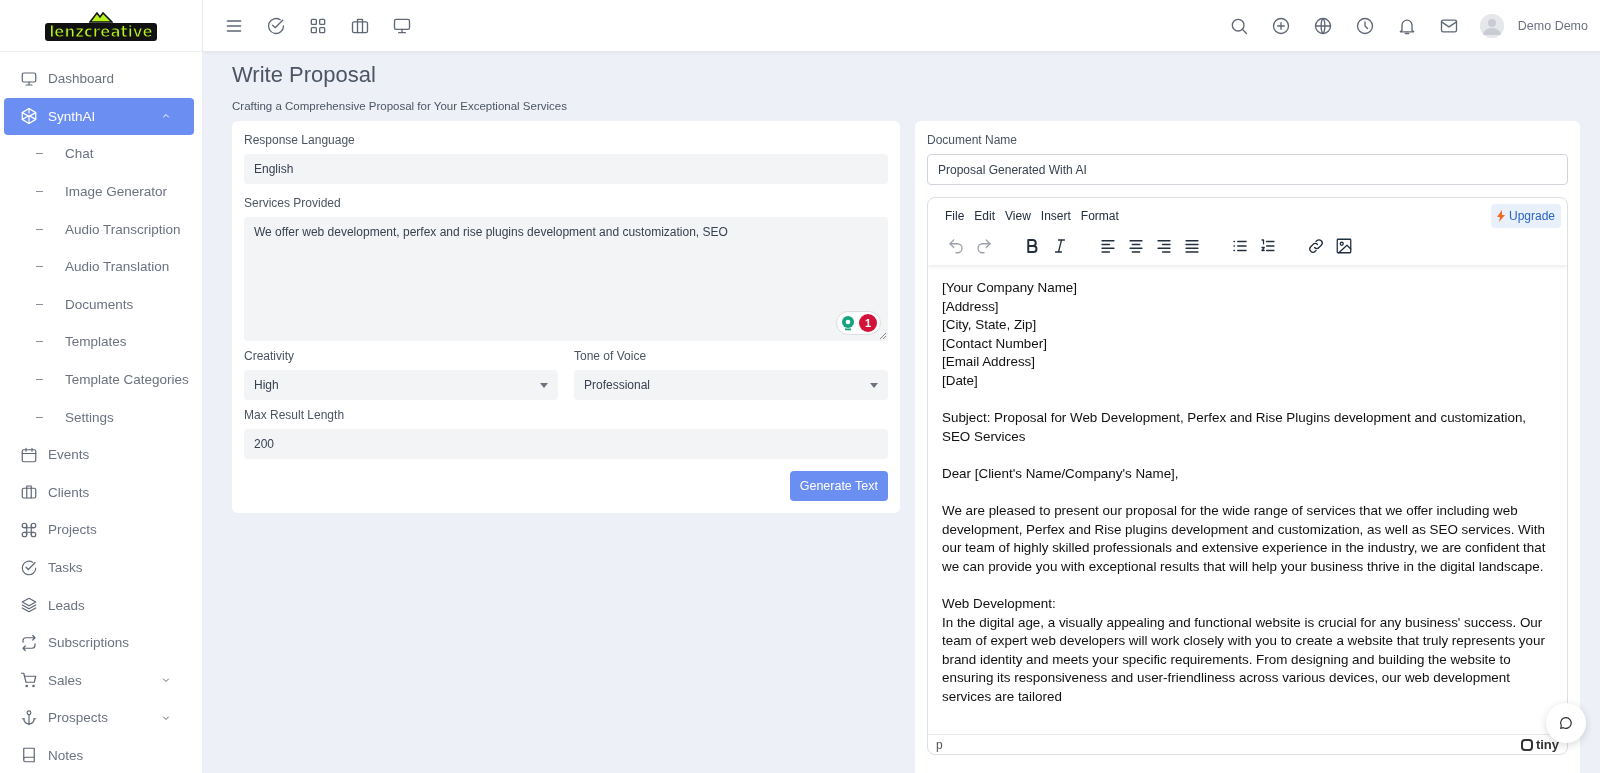 The width and height of the screenshot is (1600, 773). Describe the element at coordinates (1192, 246) in the screenshot. I see `justify-icon` at that location.